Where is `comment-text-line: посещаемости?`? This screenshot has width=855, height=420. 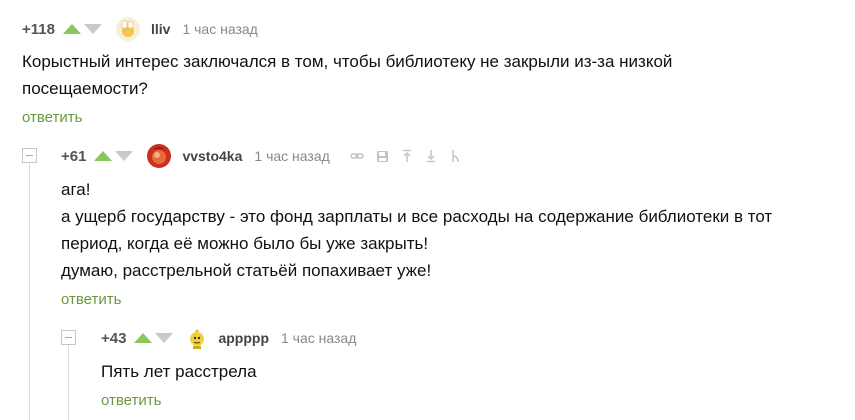 comment-text-line: посещаемости? is located at coordinates (85, 88).